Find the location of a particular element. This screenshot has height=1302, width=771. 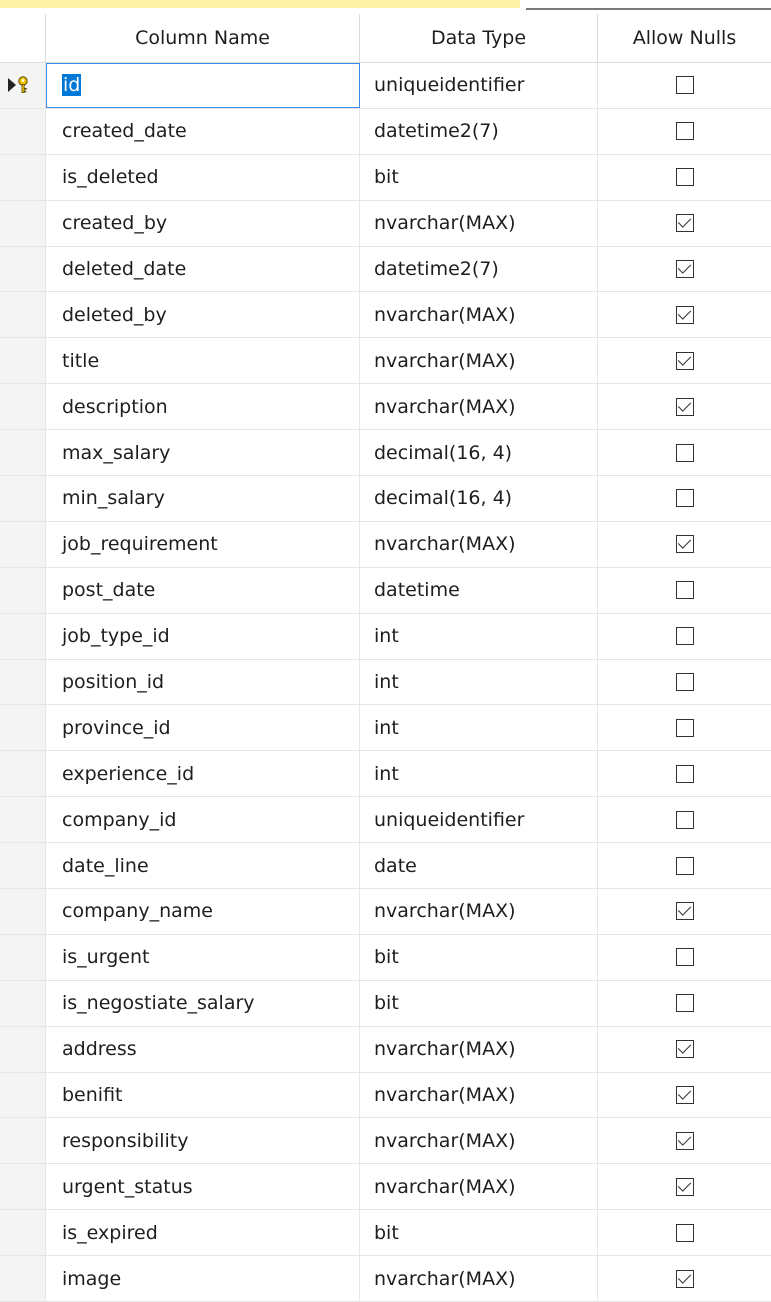

table-row: description nvarchar(MAX) is located at coordinates (385, 407).